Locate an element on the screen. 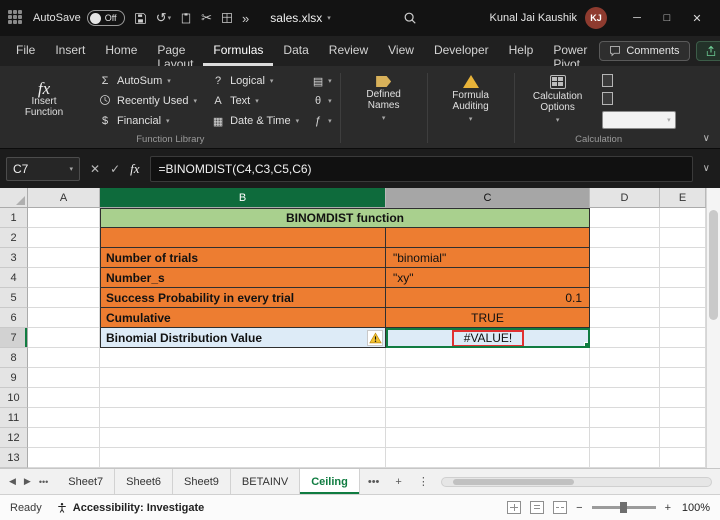  column-header-d: D is located at coordinates (625, 198).